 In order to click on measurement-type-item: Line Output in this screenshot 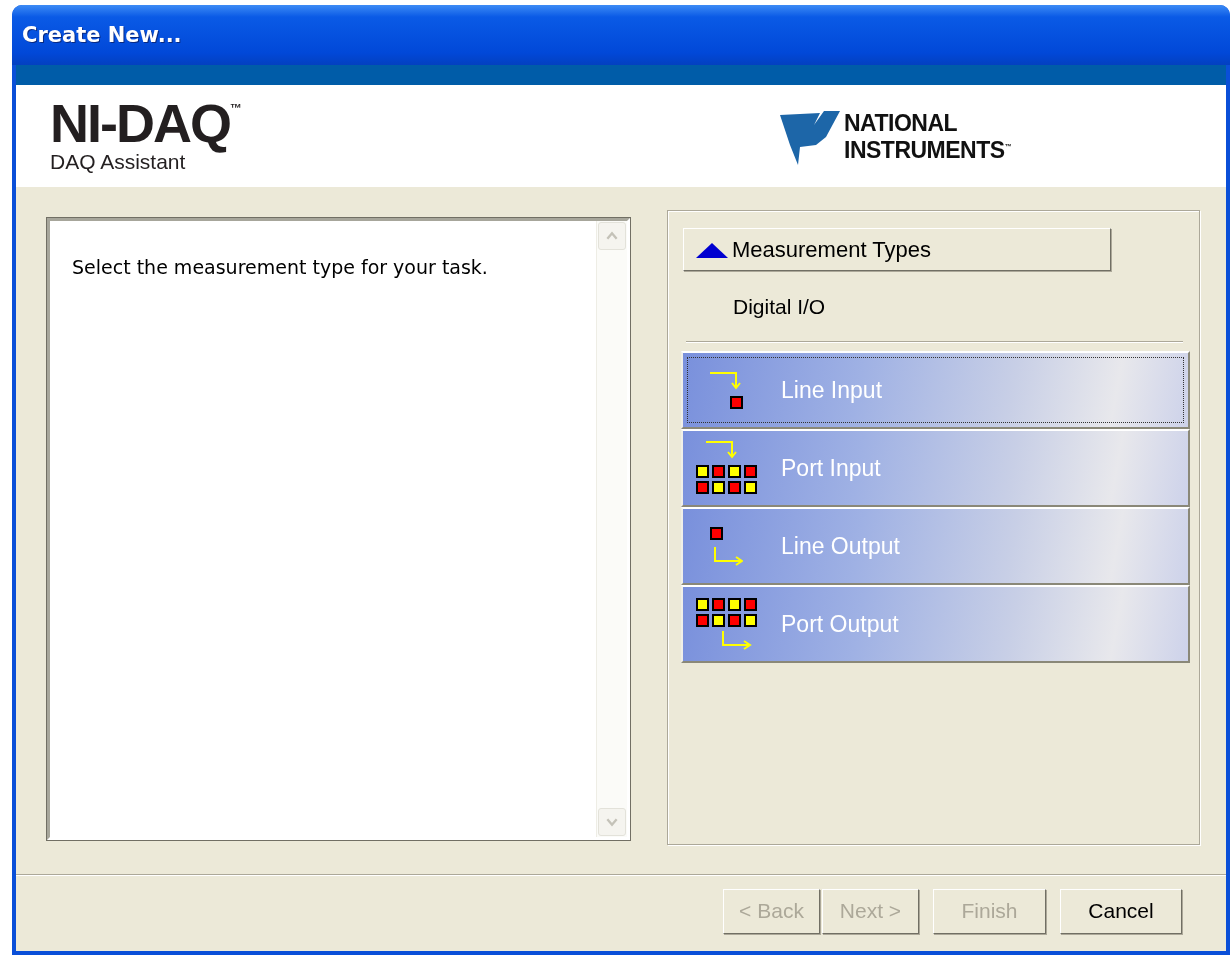, I will do `click(935, 546)`.